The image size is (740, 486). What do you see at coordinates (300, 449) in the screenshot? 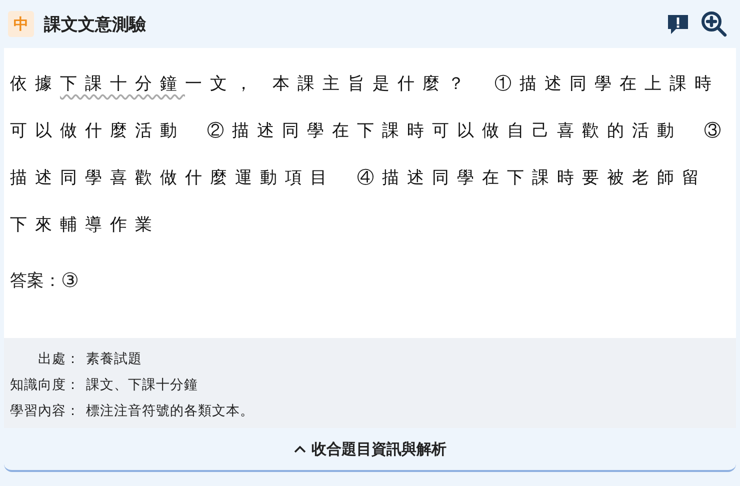
I see `caret-icon` at bounding box center [300, 449].